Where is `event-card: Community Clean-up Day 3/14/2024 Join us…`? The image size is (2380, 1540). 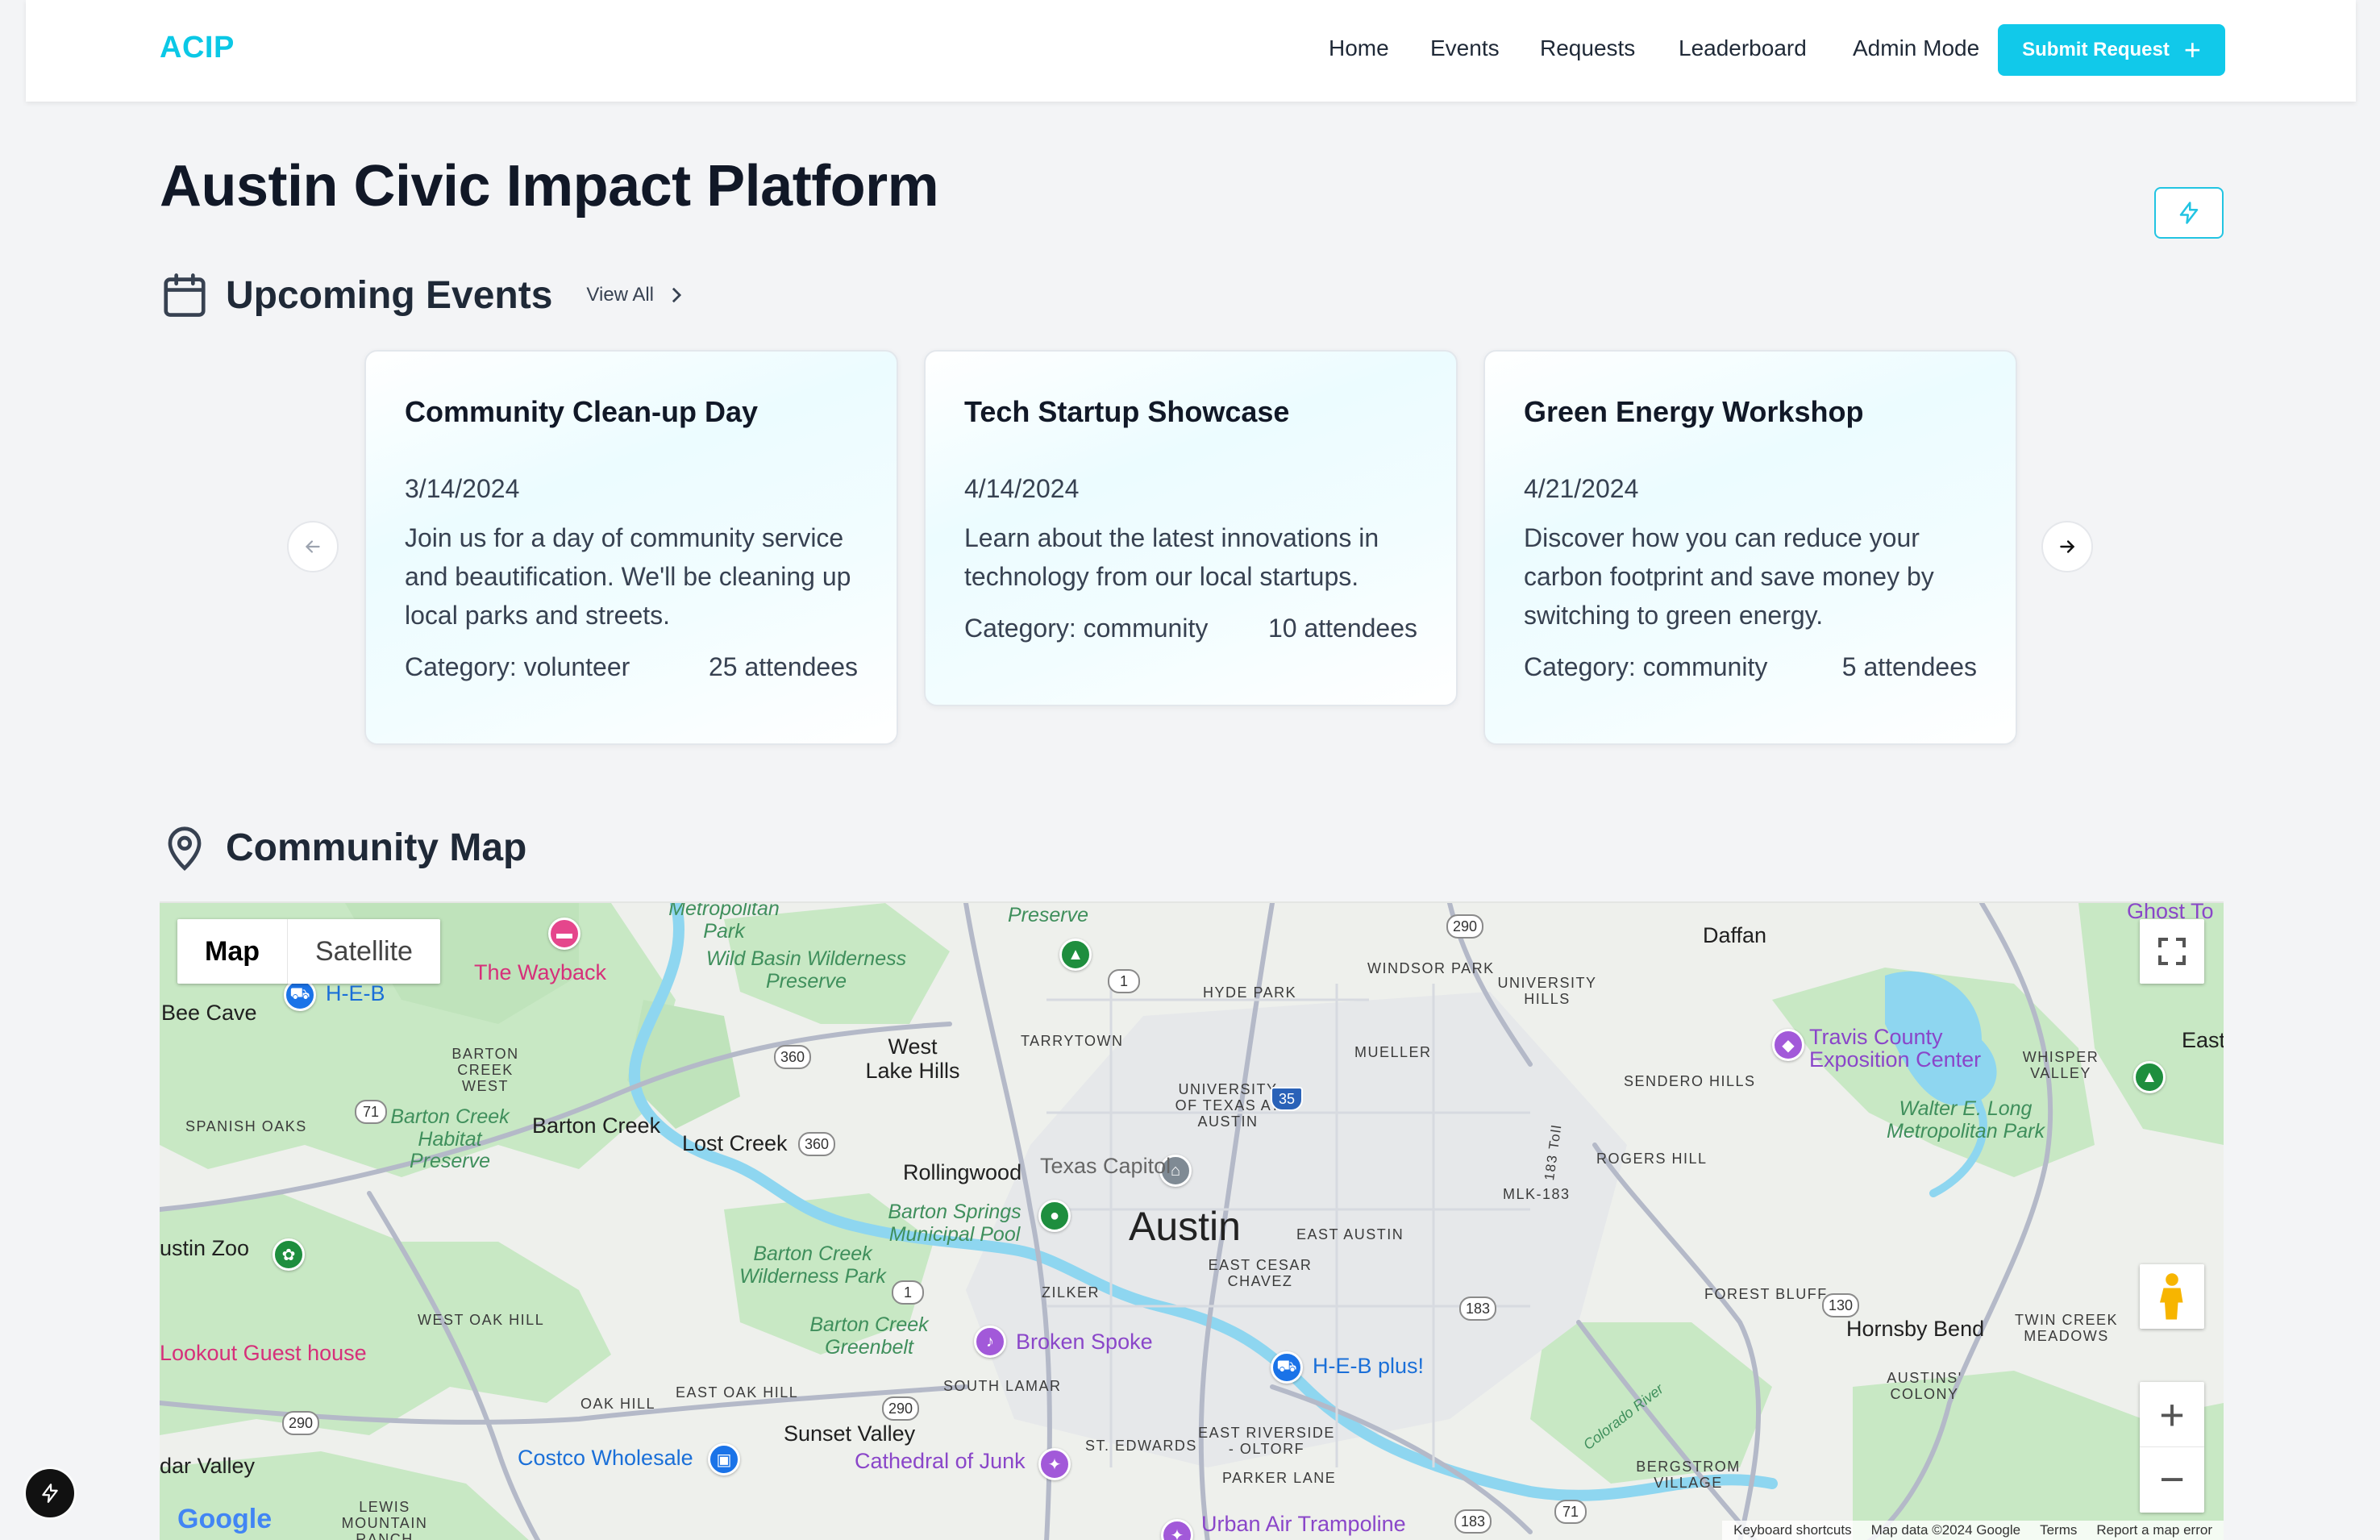 event-card: Community Clean-up Day 3/14/2024 Join us… is located at coordinates (631, 547).